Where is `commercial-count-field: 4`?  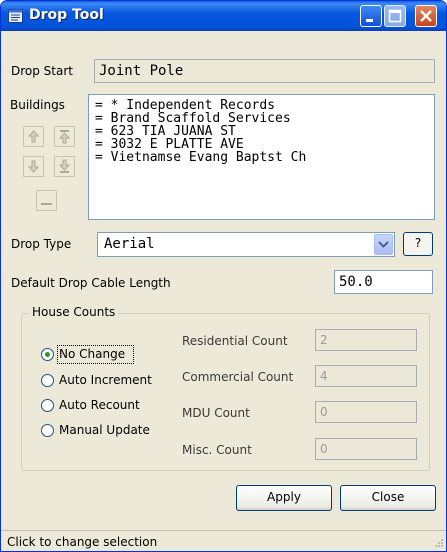
commercial-count-field: 4 is located at coordinates (366, 376).